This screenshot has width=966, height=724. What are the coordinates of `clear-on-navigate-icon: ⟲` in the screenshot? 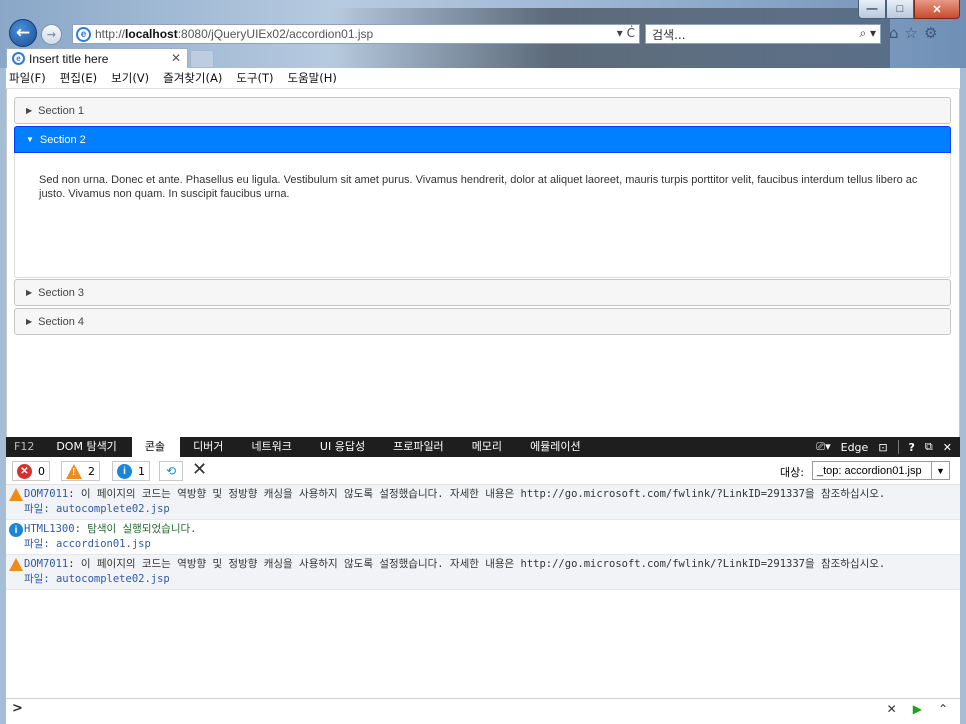 It's located at (171, 471).